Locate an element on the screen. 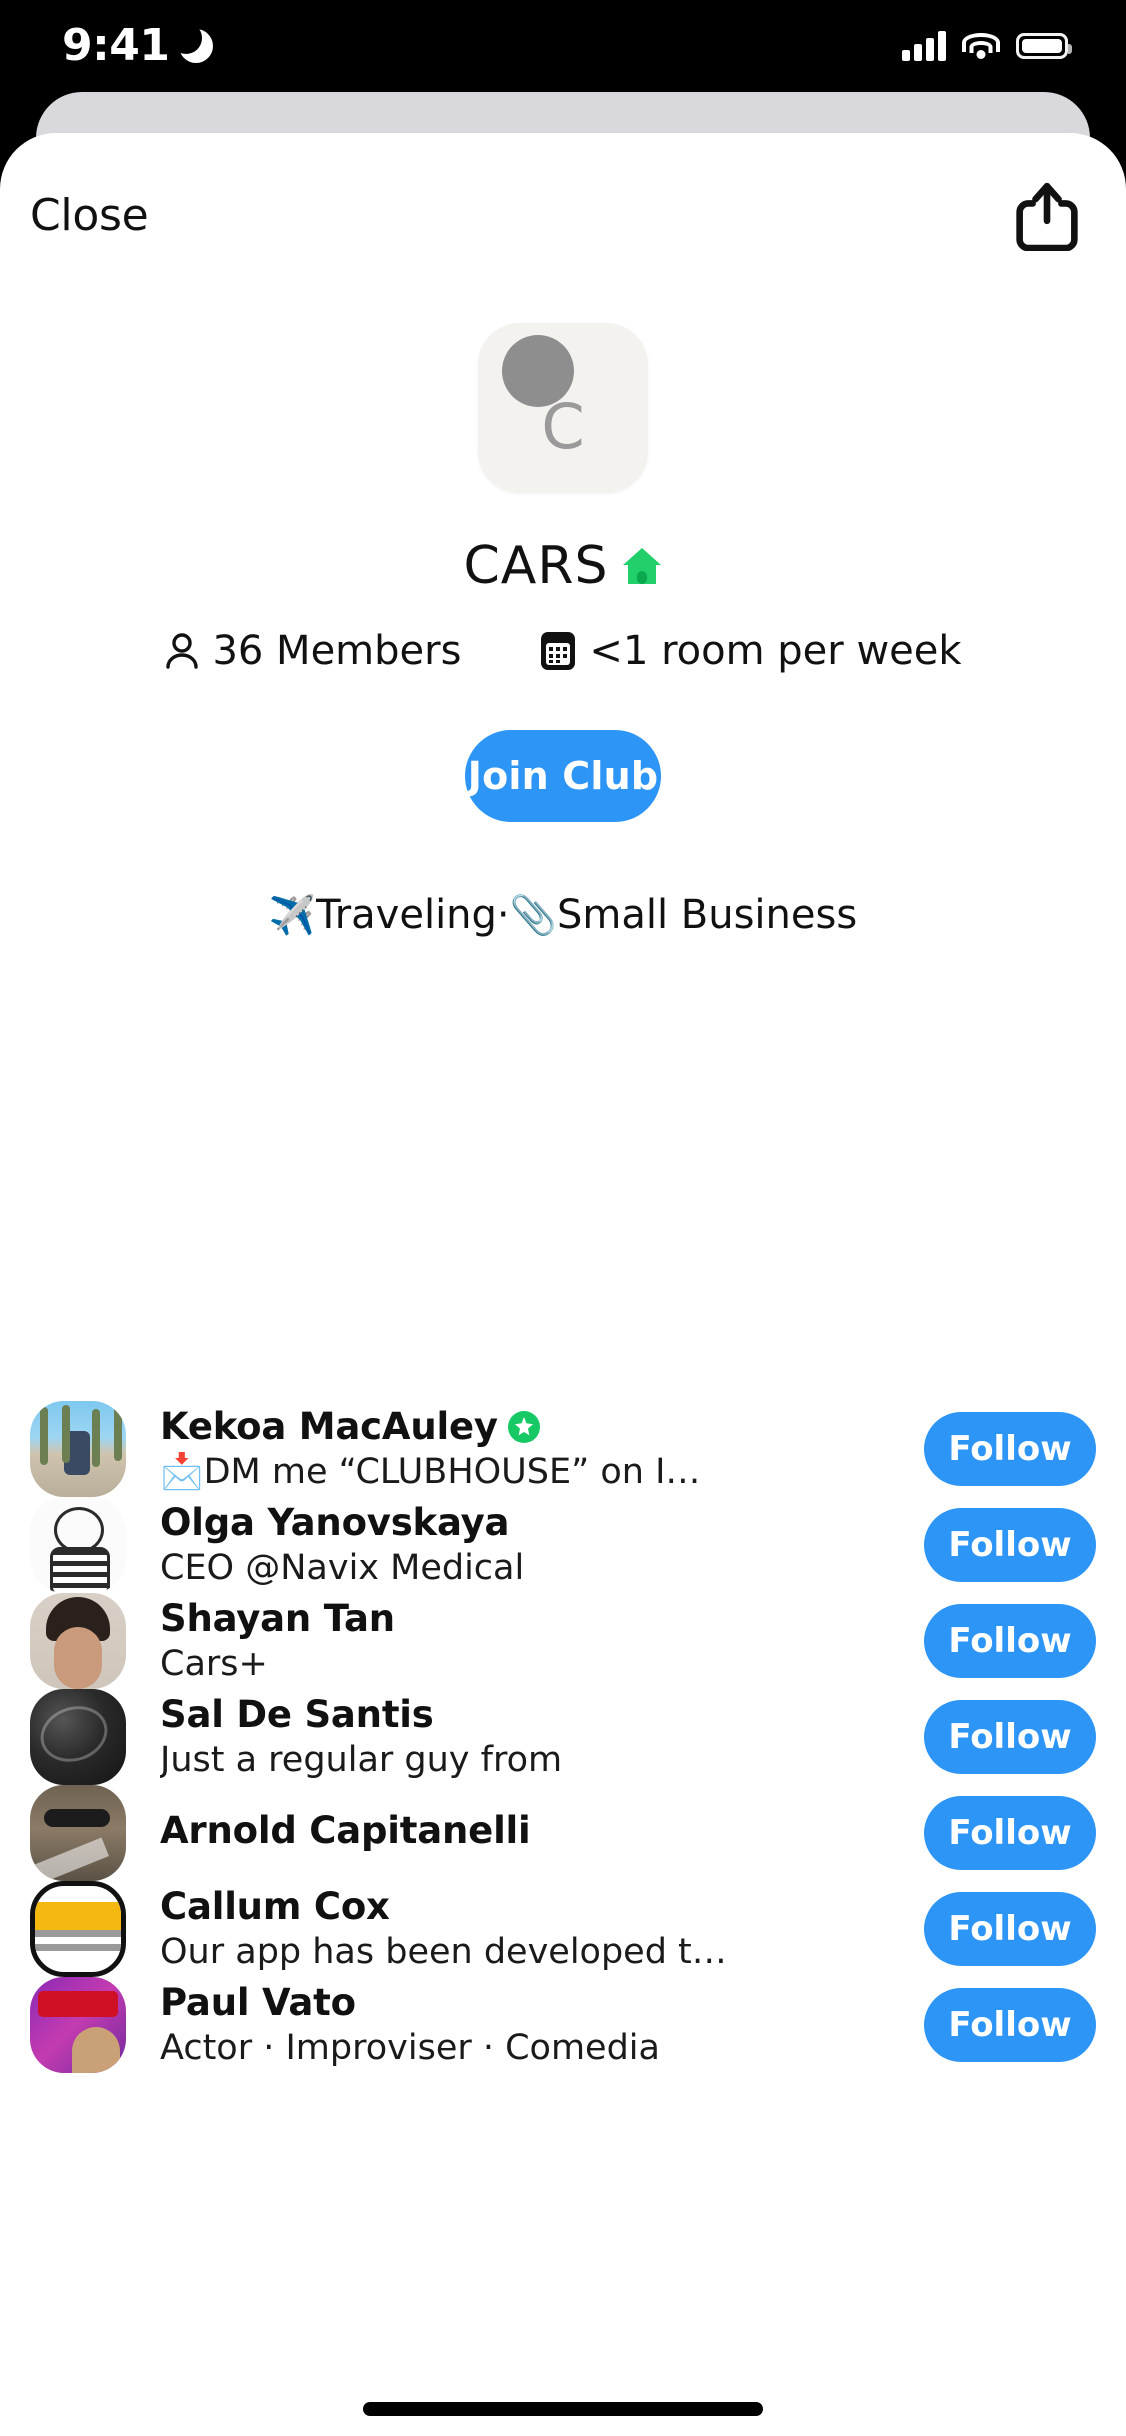 The height and width of the screenshot is (2436, 1126). member-name: Paul Vato is located at coordinates (258, 2002).